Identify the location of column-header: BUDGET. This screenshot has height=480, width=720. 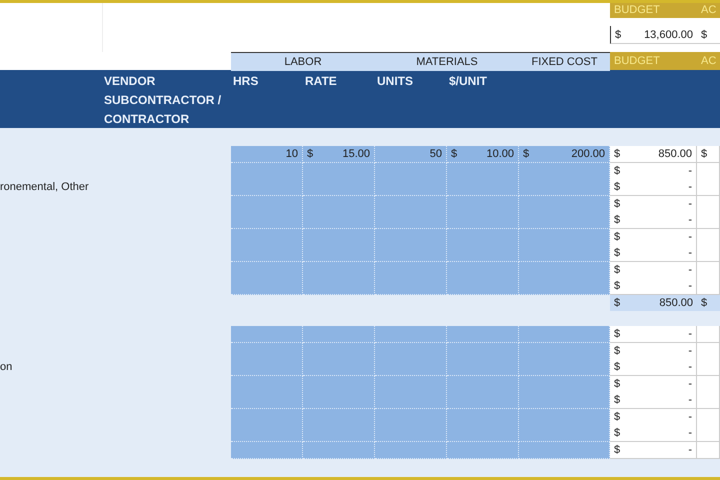
(653, 10).